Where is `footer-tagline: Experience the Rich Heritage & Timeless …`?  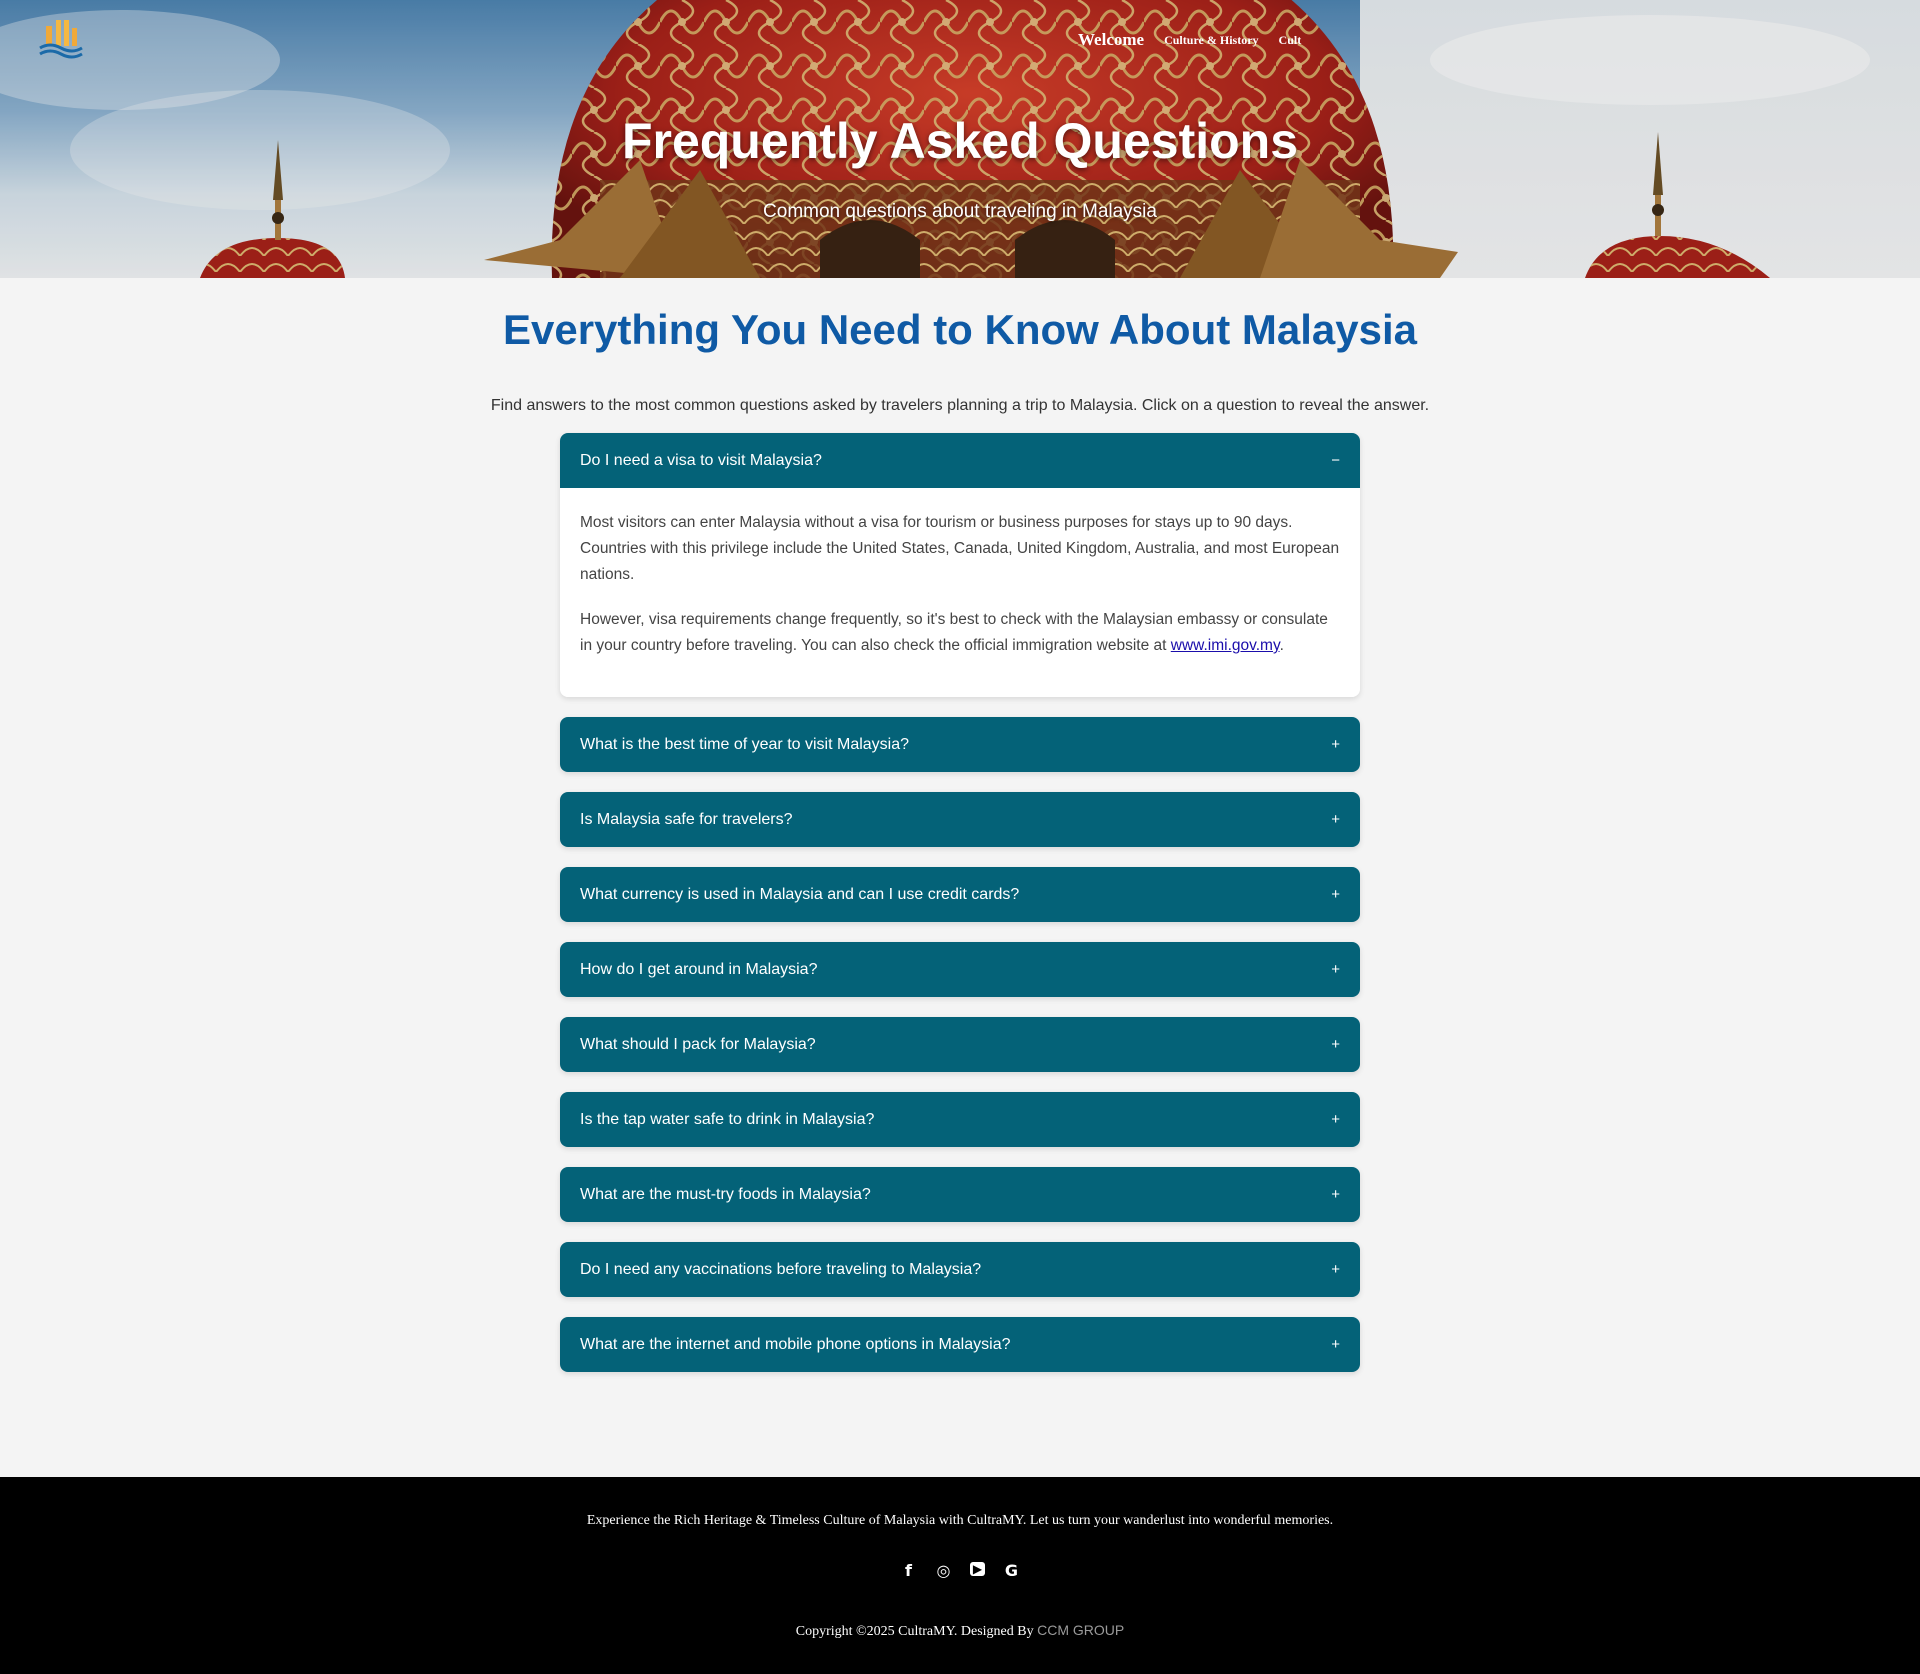 footer-tagline: Experience the Rich Heritage & Timeless … is located at coordinates (960, 1520).